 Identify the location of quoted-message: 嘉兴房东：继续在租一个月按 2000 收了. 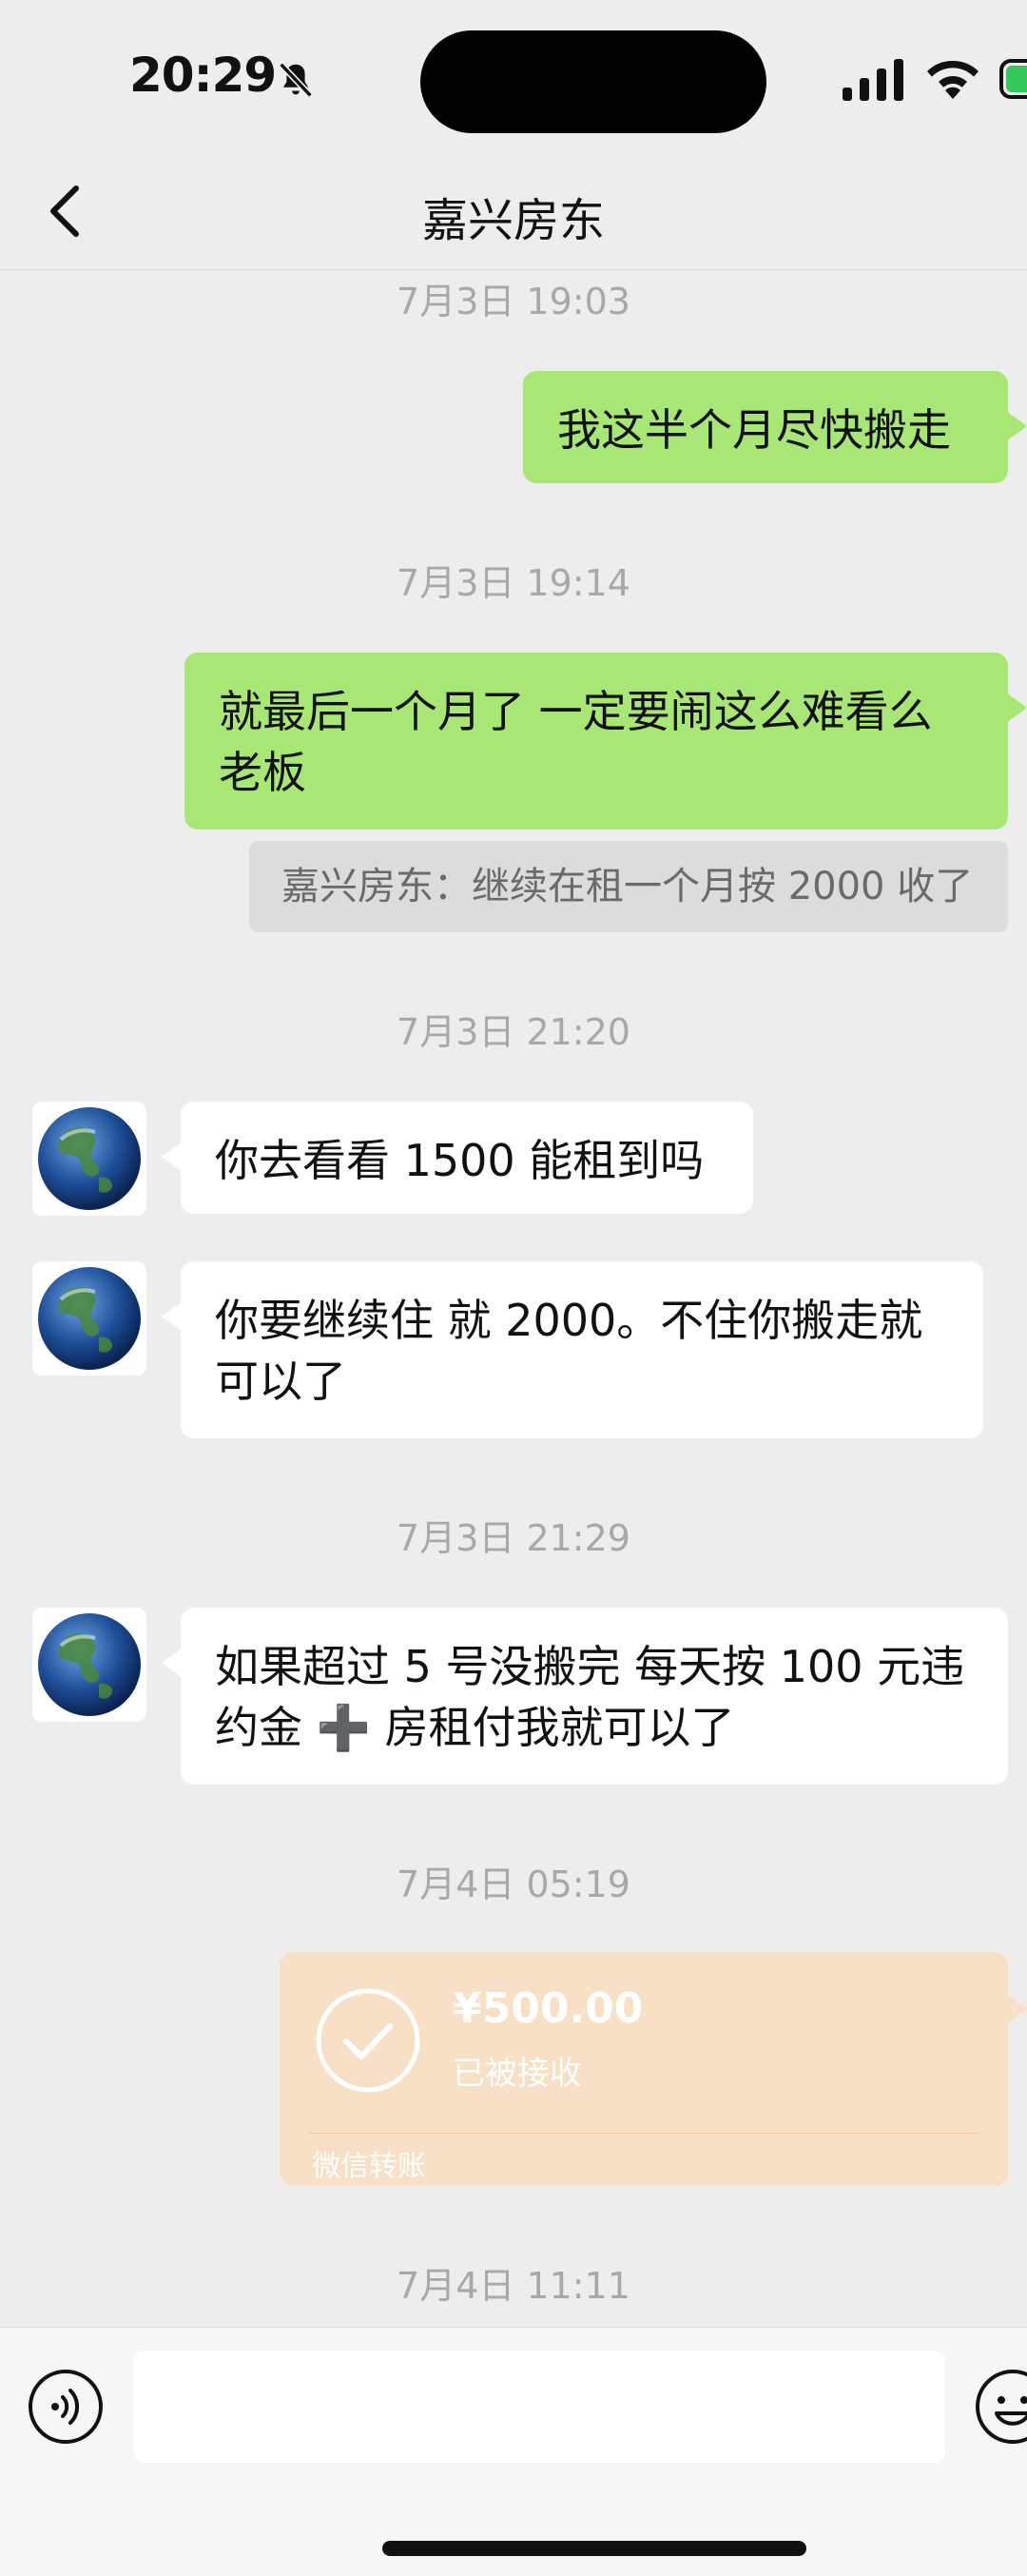
(628, 887).